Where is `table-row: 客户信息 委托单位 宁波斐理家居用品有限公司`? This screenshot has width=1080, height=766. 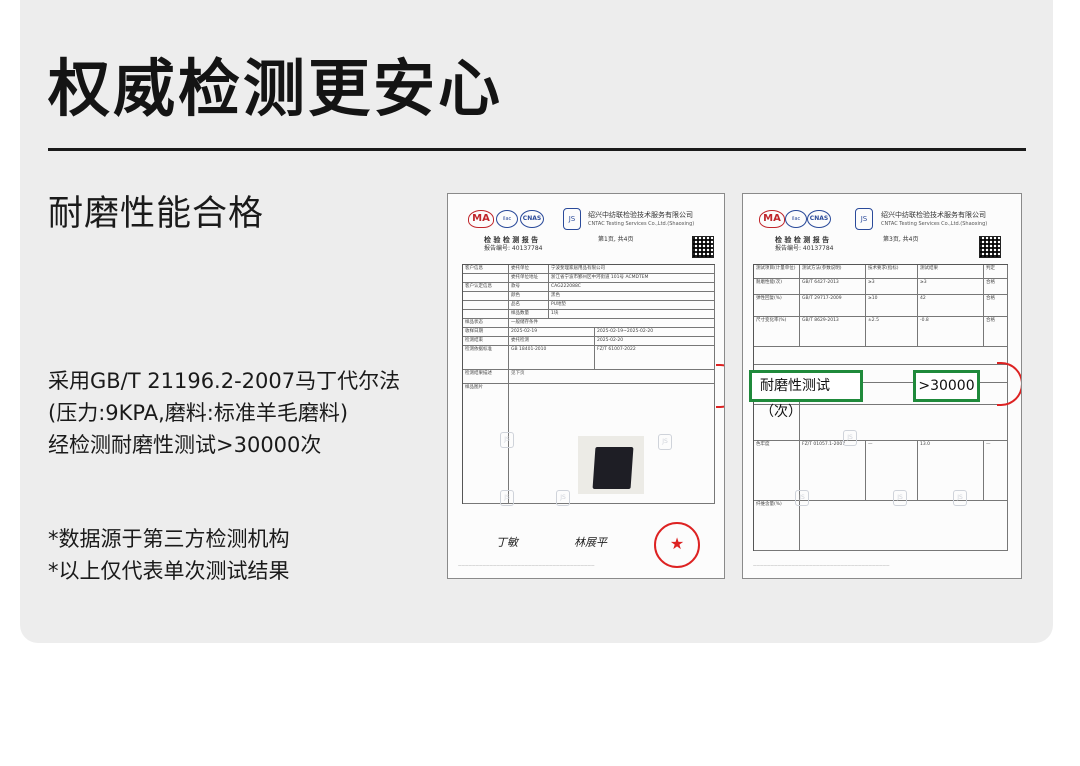
table-row: 客户信息 委托单位 宁波斐理家居用品有限公司 is located at coordinates (589, 269).